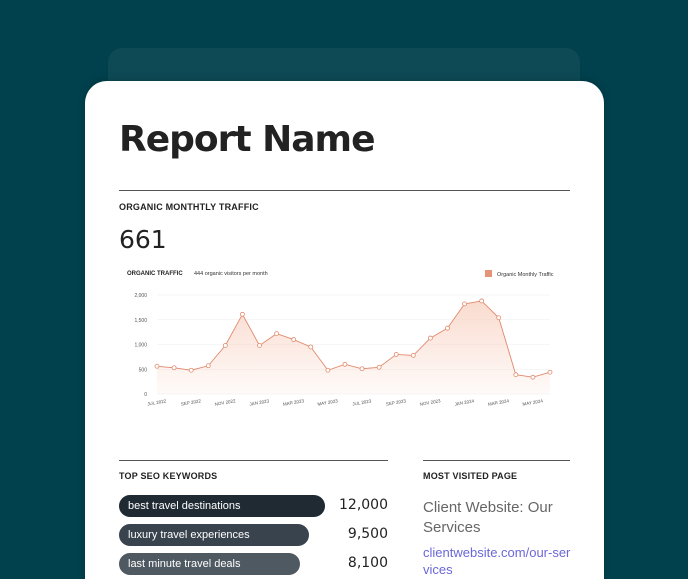 This screenshot has height=579, width=688. I want to click on y-tick-label: 2,000, so click(140, 296).